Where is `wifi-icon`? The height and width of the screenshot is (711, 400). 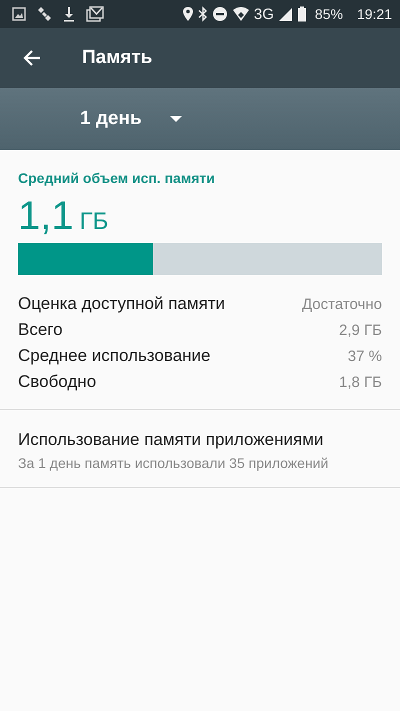
wifi-icon is located at coordinates (241, 14).